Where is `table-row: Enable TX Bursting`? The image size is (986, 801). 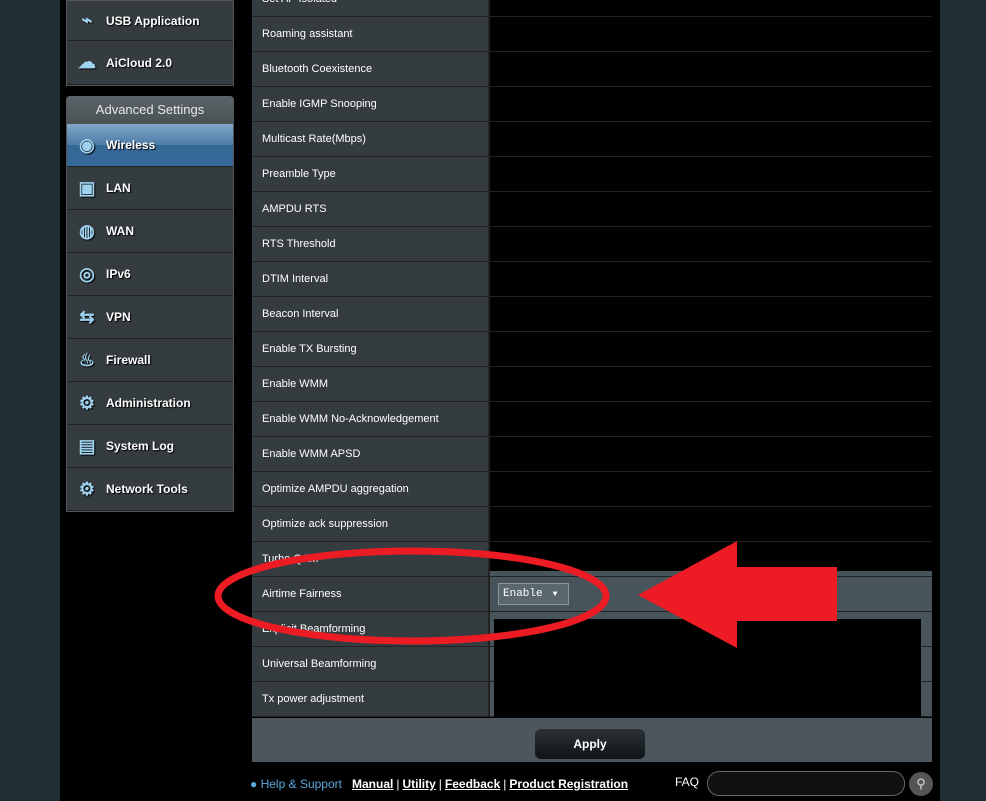 table-row: Enable TX Bursting is located at coordinates (592, 349).